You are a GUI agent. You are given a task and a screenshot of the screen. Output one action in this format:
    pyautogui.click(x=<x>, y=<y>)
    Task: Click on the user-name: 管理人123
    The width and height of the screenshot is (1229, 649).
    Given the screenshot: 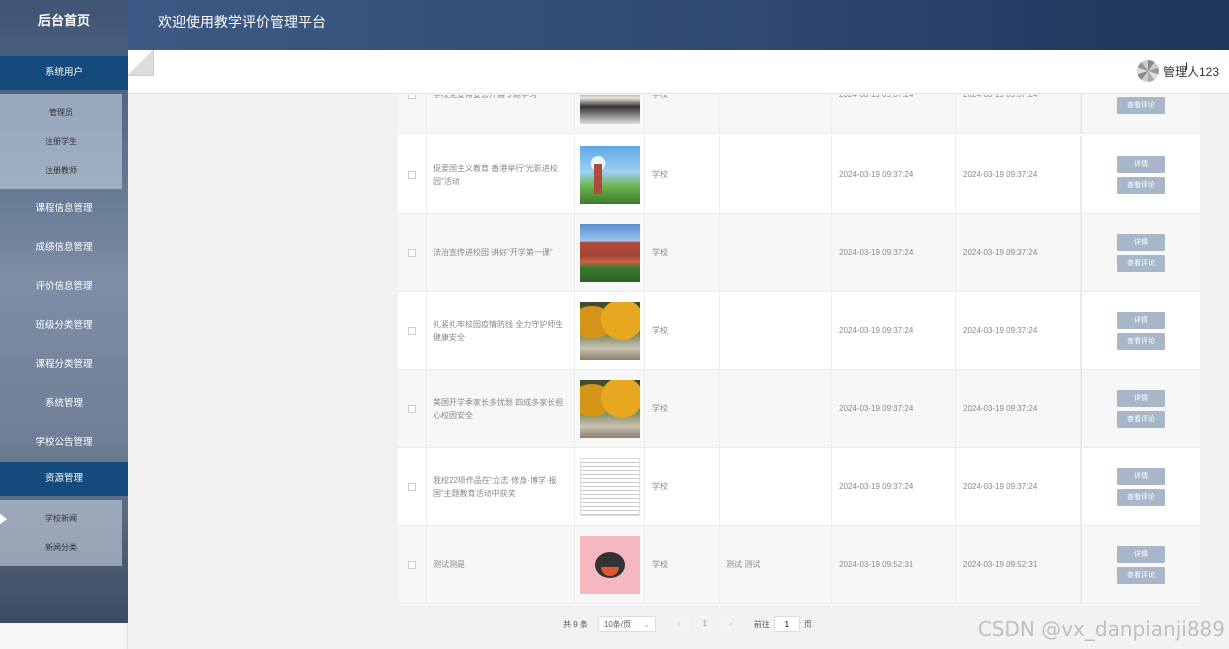 What is the action you would take?
    pyautogui.click(x=1190, y=71)
    